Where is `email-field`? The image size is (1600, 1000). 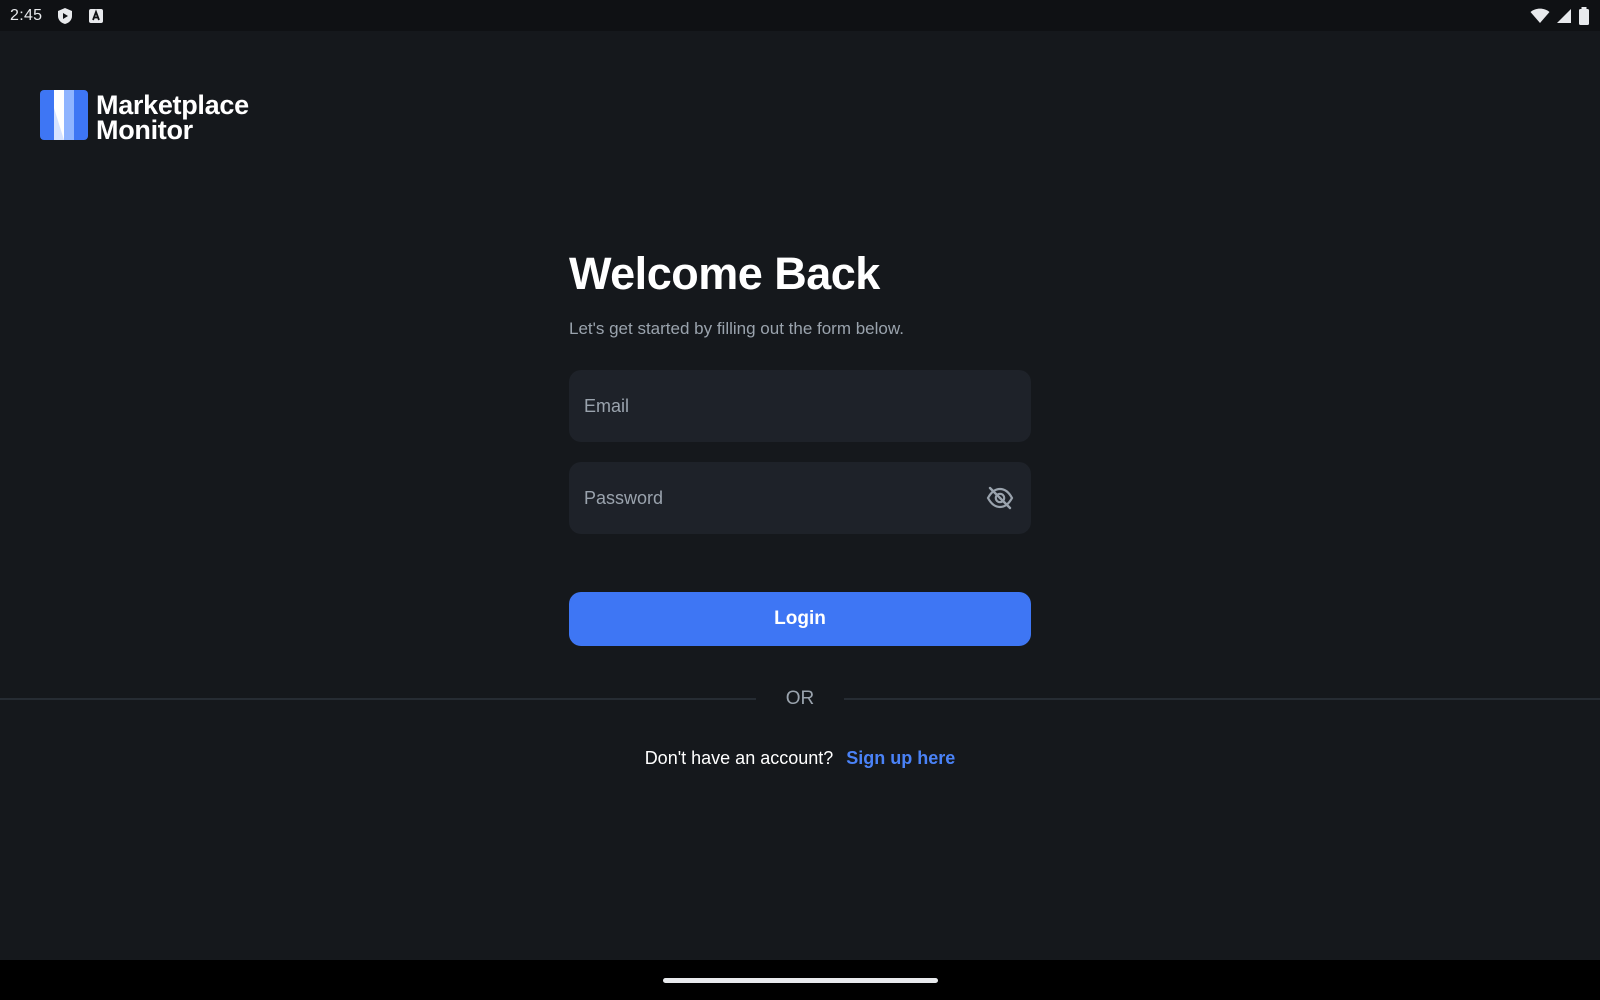
email-field is located at coordinates (800, 406).